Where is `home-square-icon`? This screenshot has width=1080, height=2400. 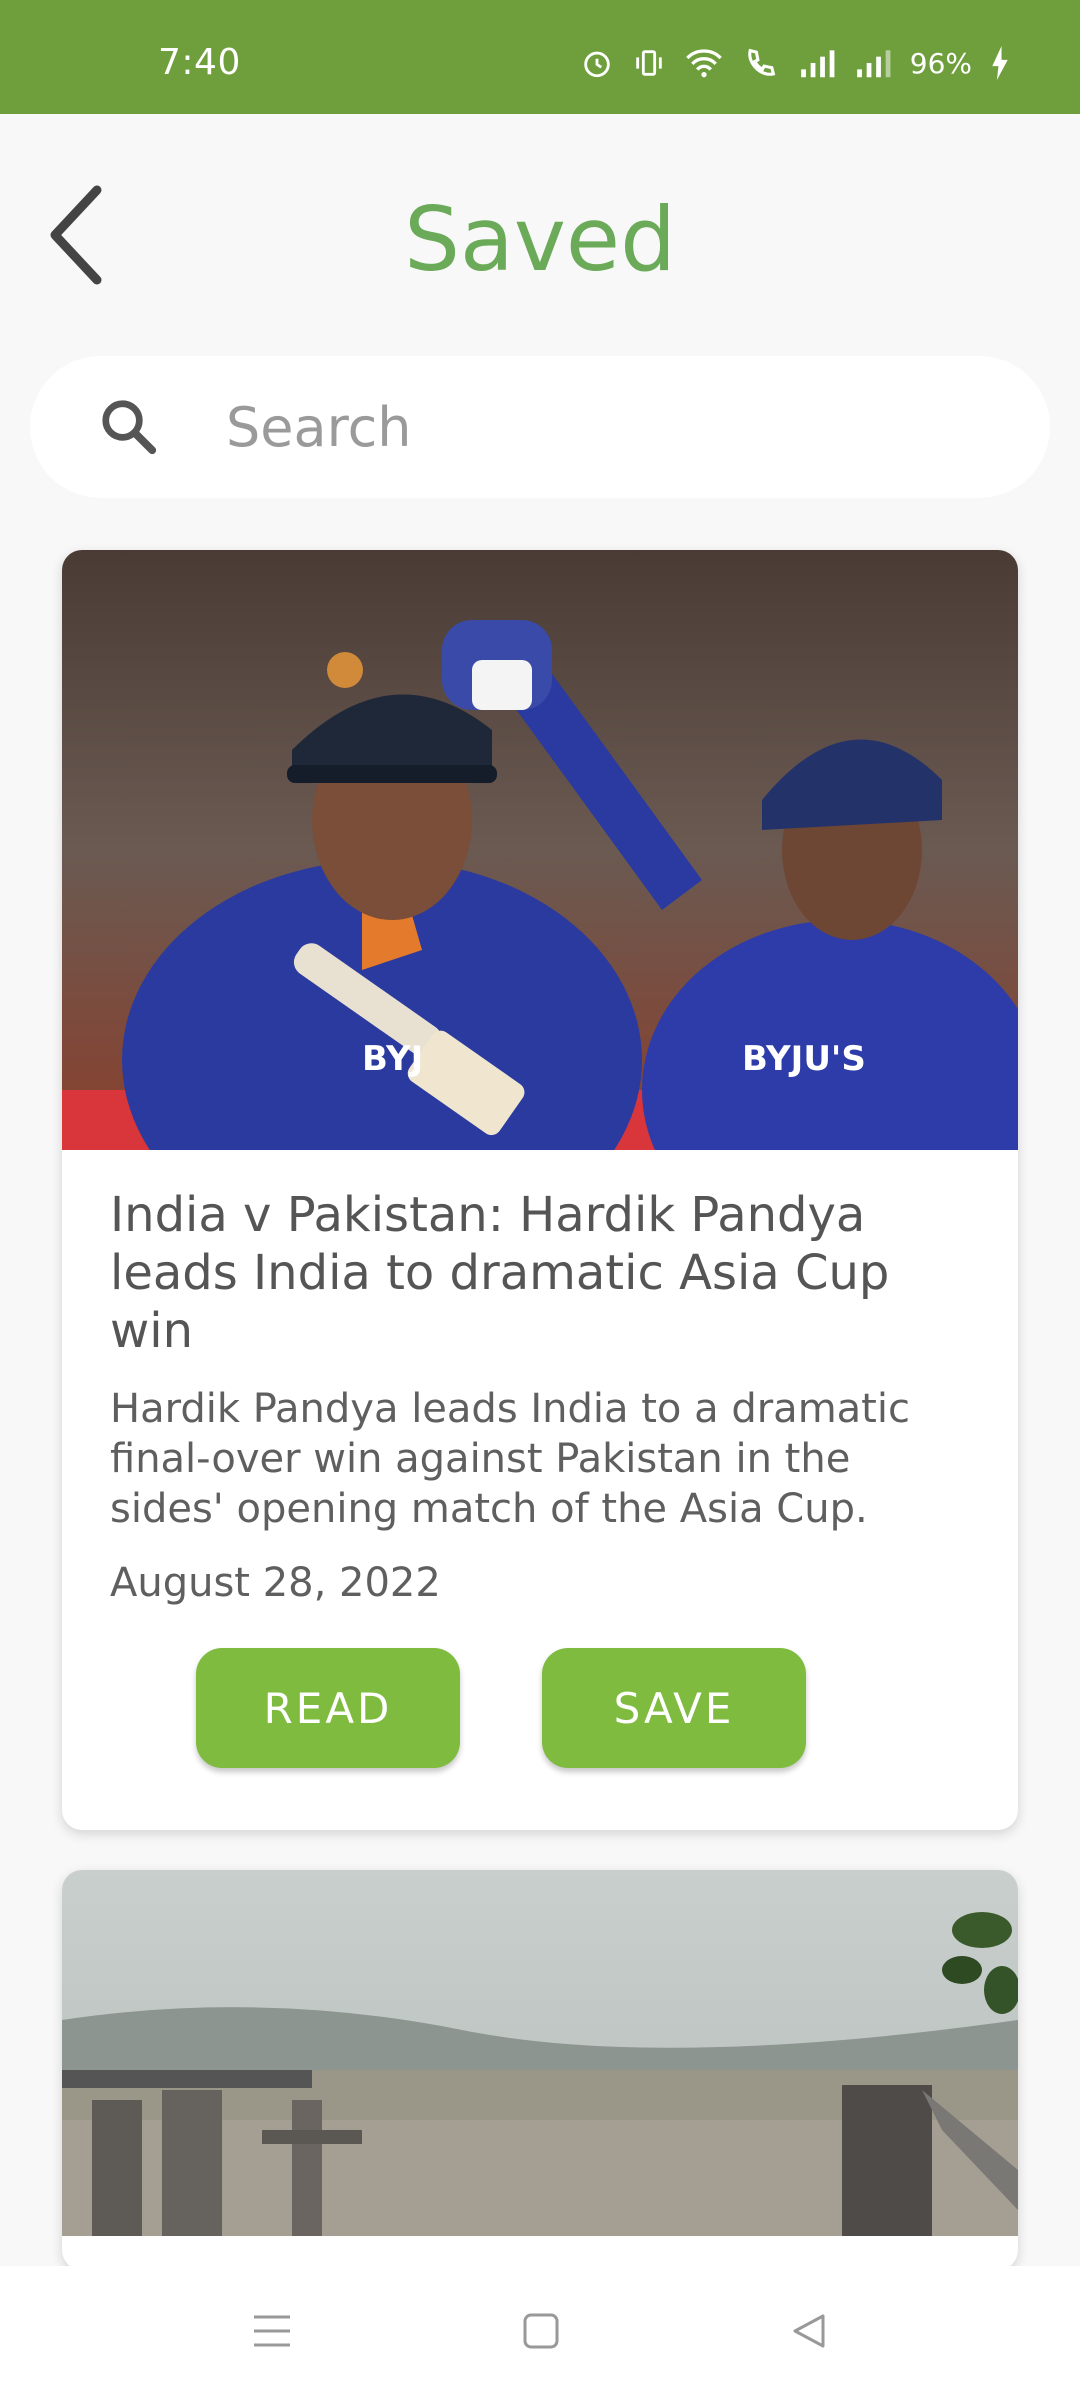 home-square-icon is located at coordinates (541, 2333).